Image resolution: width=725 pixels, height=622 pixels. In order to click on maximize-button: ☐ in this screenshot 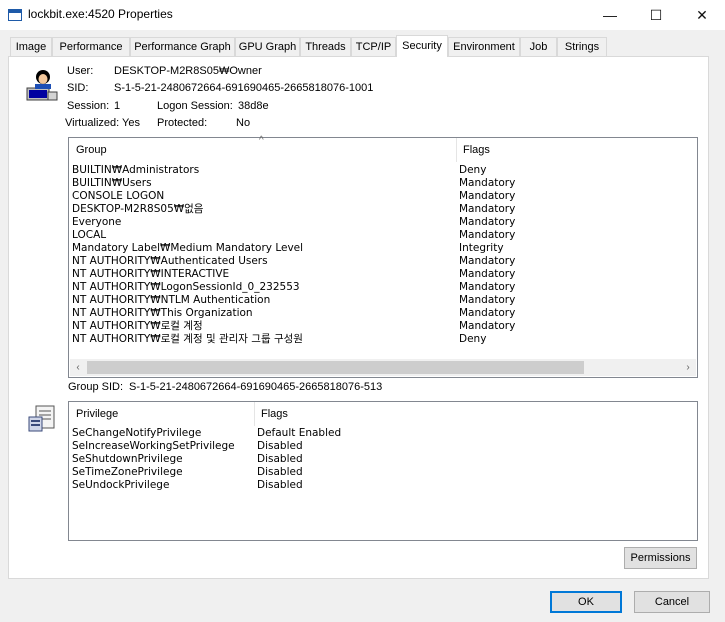, I will do `click(656, 15)`.